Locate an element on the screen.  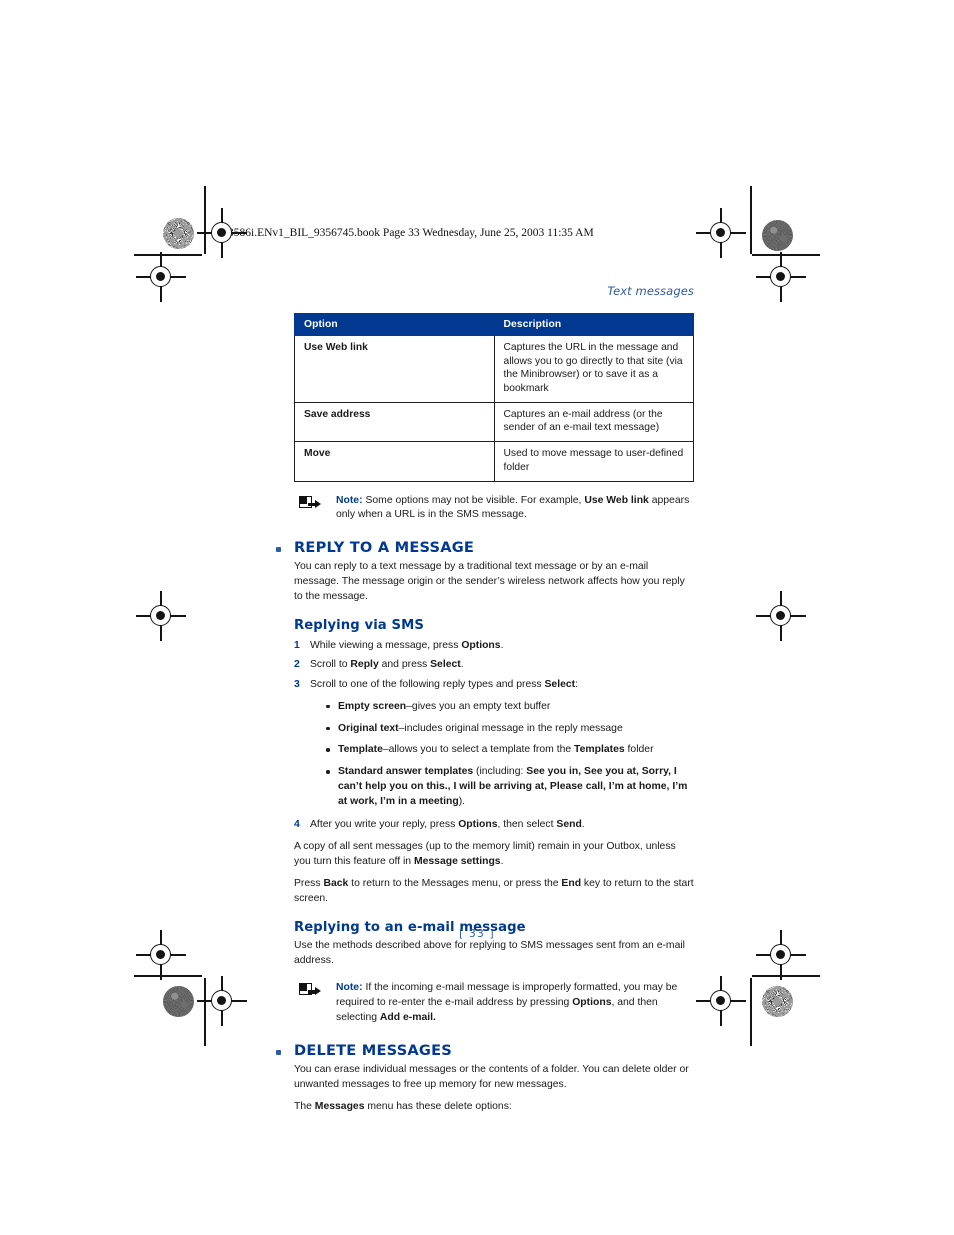
lead-bold-messages: Messages is located at coordinates (339, 1106).